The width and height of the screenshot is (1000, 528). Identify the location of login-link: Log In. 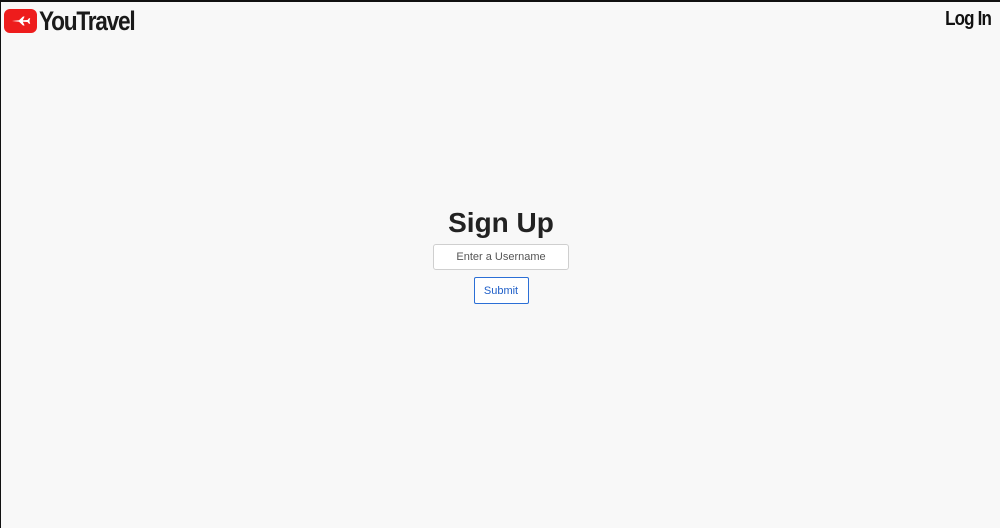
(968, 19).